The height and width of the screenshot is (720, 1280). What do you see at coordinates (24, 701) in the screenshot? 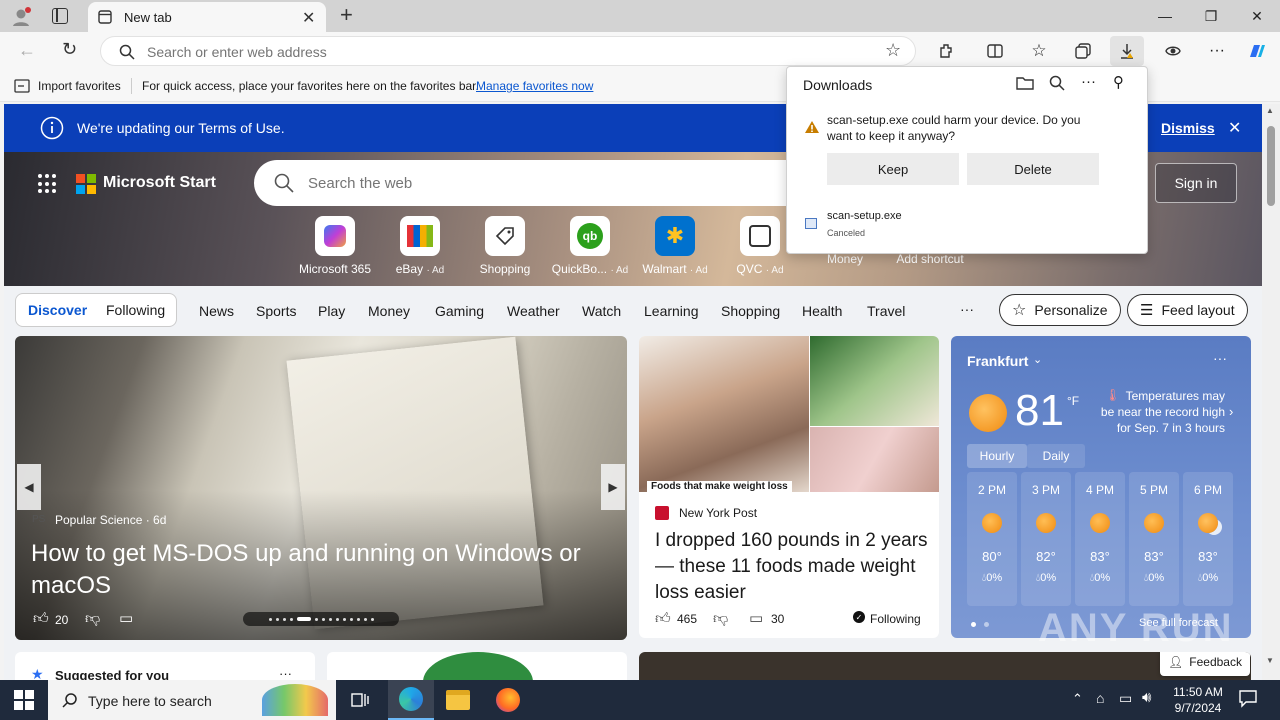
I see `windows-start-icon` at bounding box center [24, 701].